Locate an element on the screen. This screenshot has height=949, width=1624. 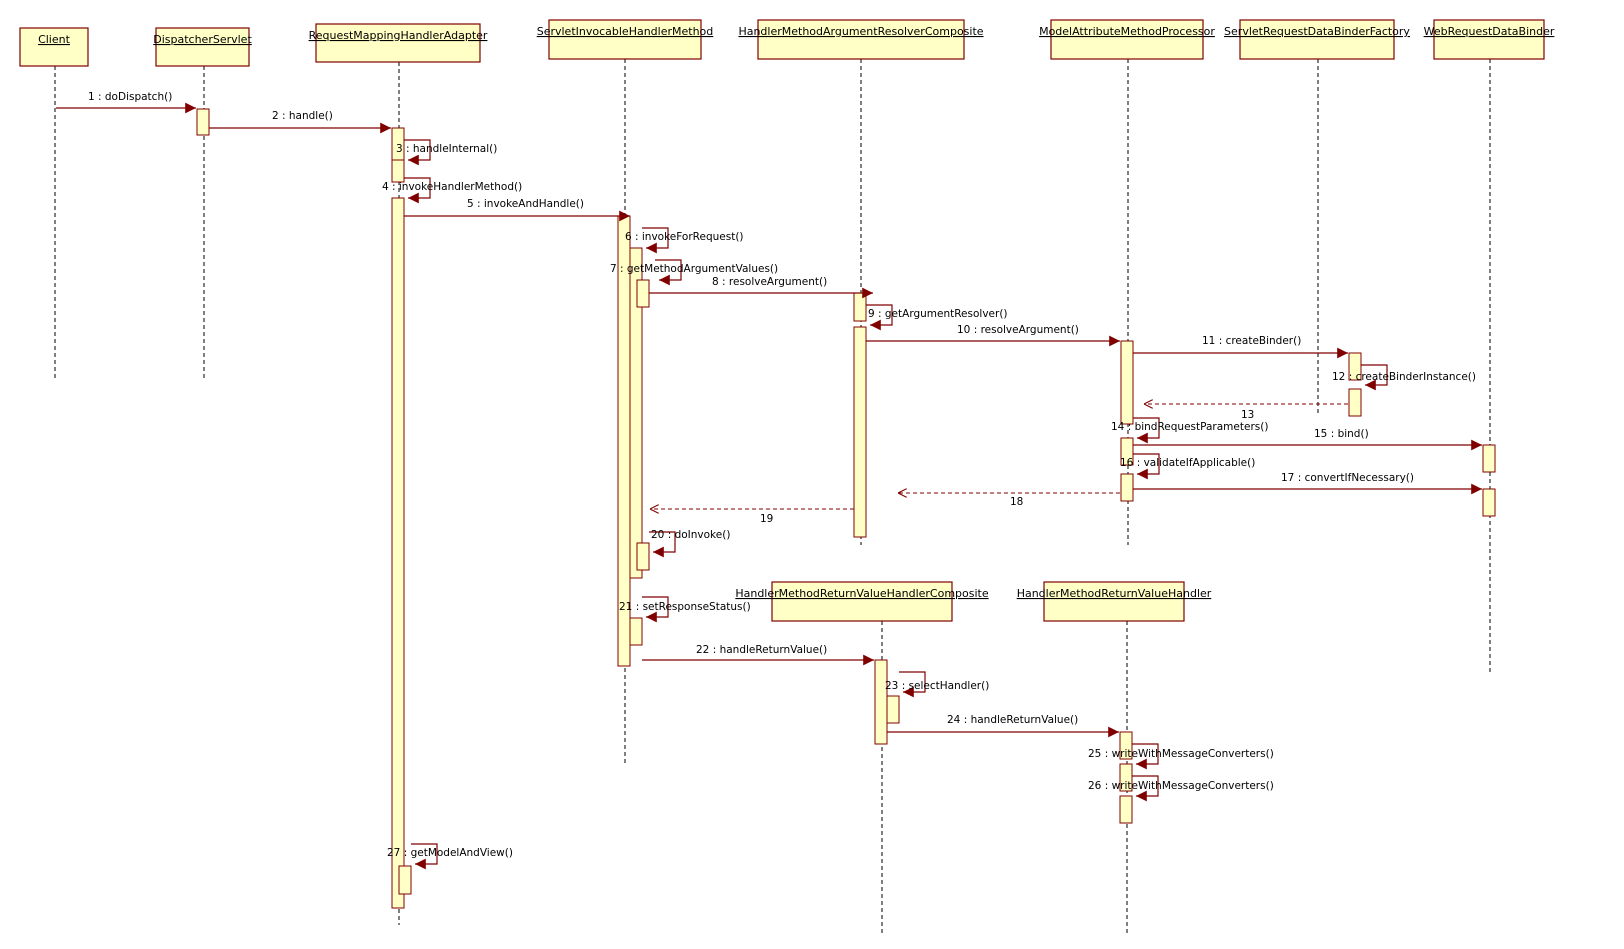
message-label: 5 : invokeAndHandle() is located at coordinates (525, 204).